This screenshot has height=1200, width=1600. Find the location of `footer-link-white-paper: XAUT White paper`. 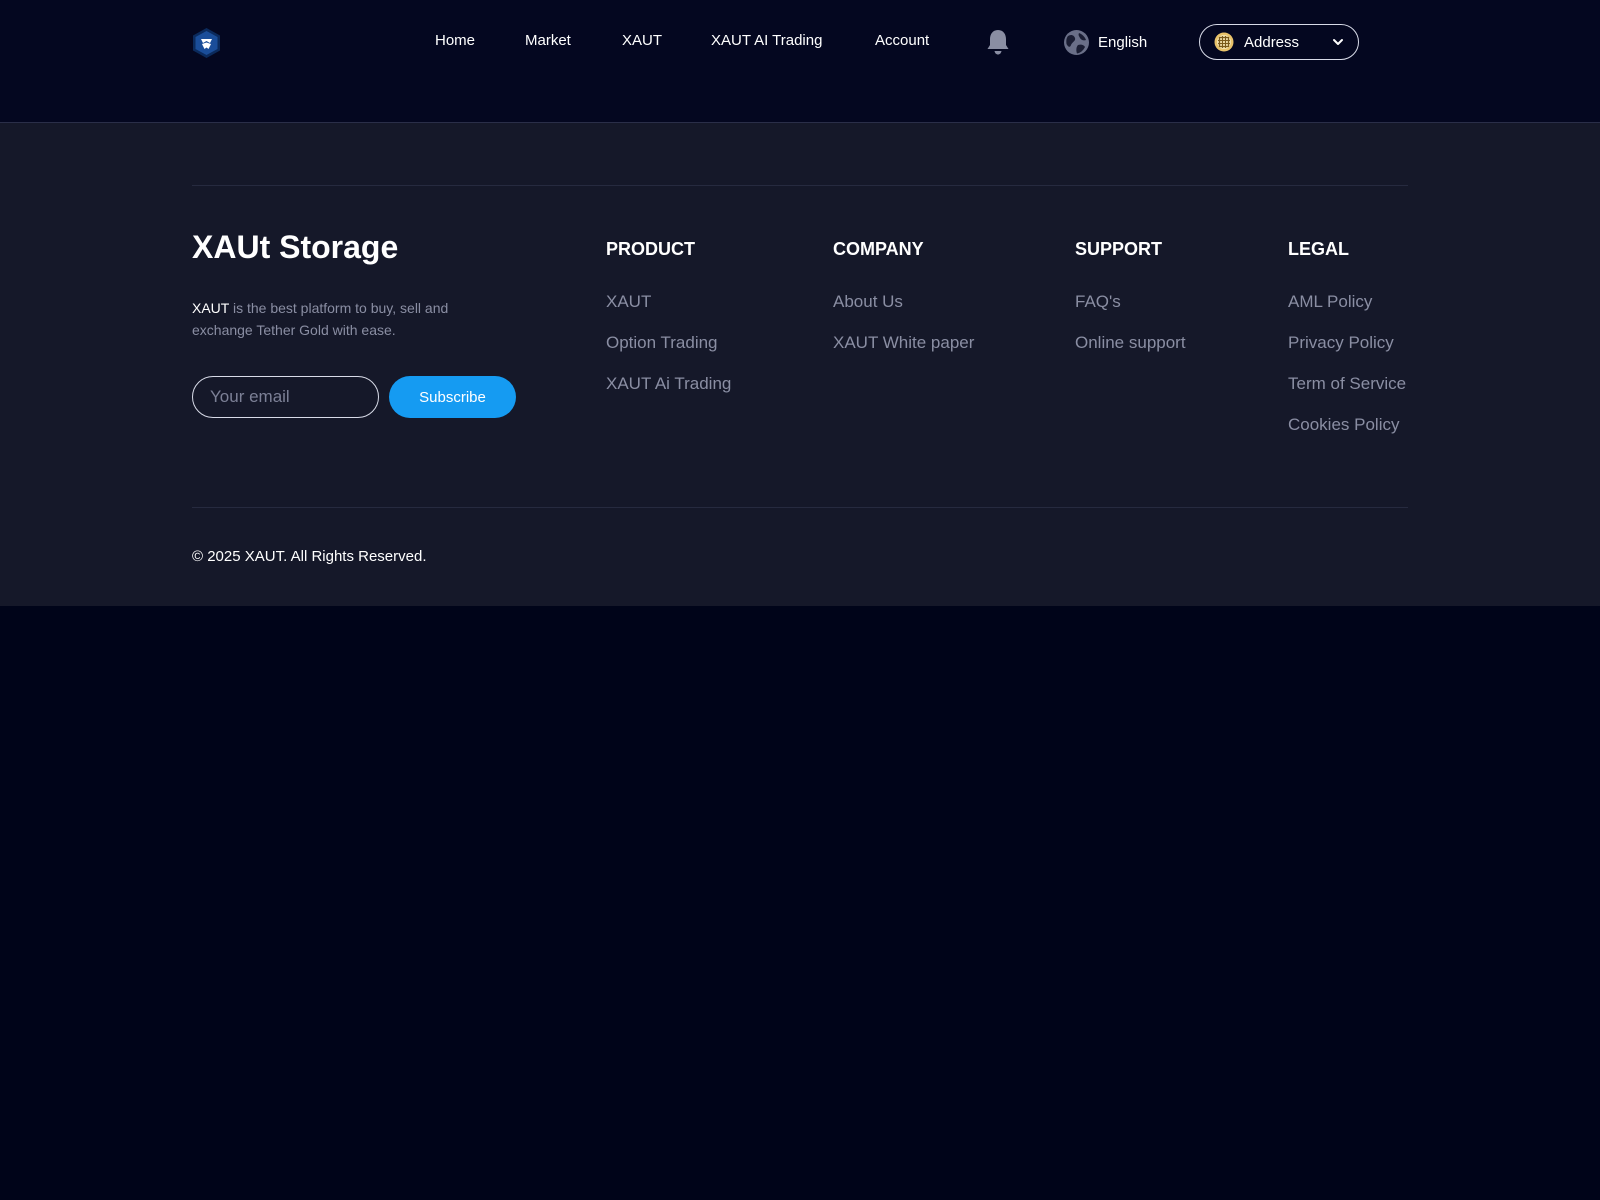

footer-link-white-paper: XAUT White paper is located at coordinates (903, 343).